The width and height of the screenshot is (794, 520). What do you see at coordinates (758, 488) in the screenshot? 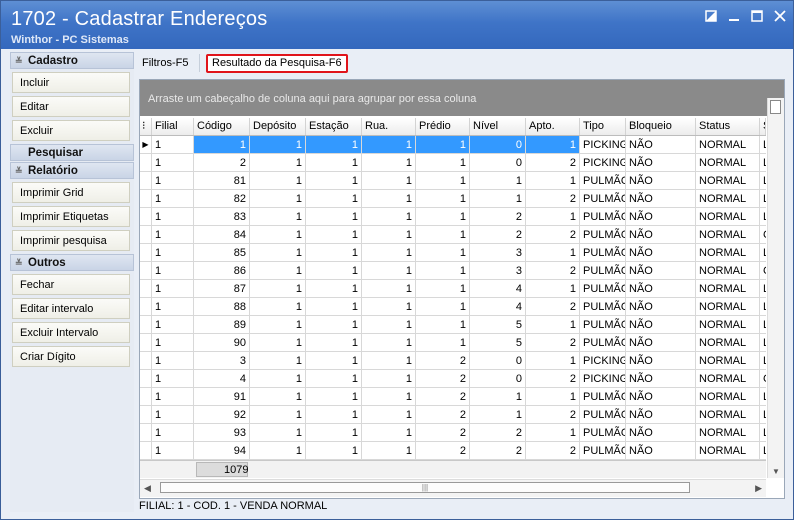
I see `scroll-right-icon: ▶` at bounding box center [758, 488].